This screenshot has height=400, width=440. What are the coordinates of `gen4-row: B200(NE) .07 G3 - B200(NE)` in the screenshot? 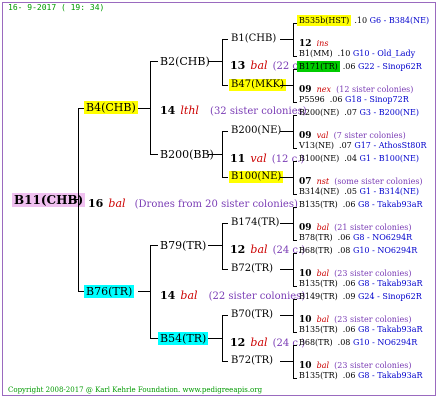 It's located at (358, 113).